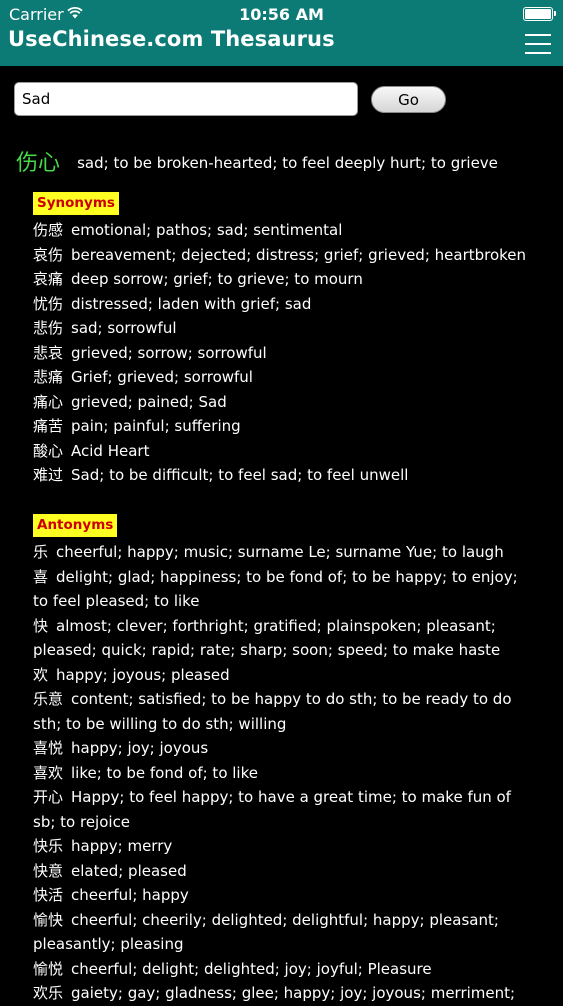 Image resolution: width=563 pixels, height=1006 pixels. Describe the element at coordinates (48, 748) in the screenshot. I see `entry-word: 喜悦` at that location.